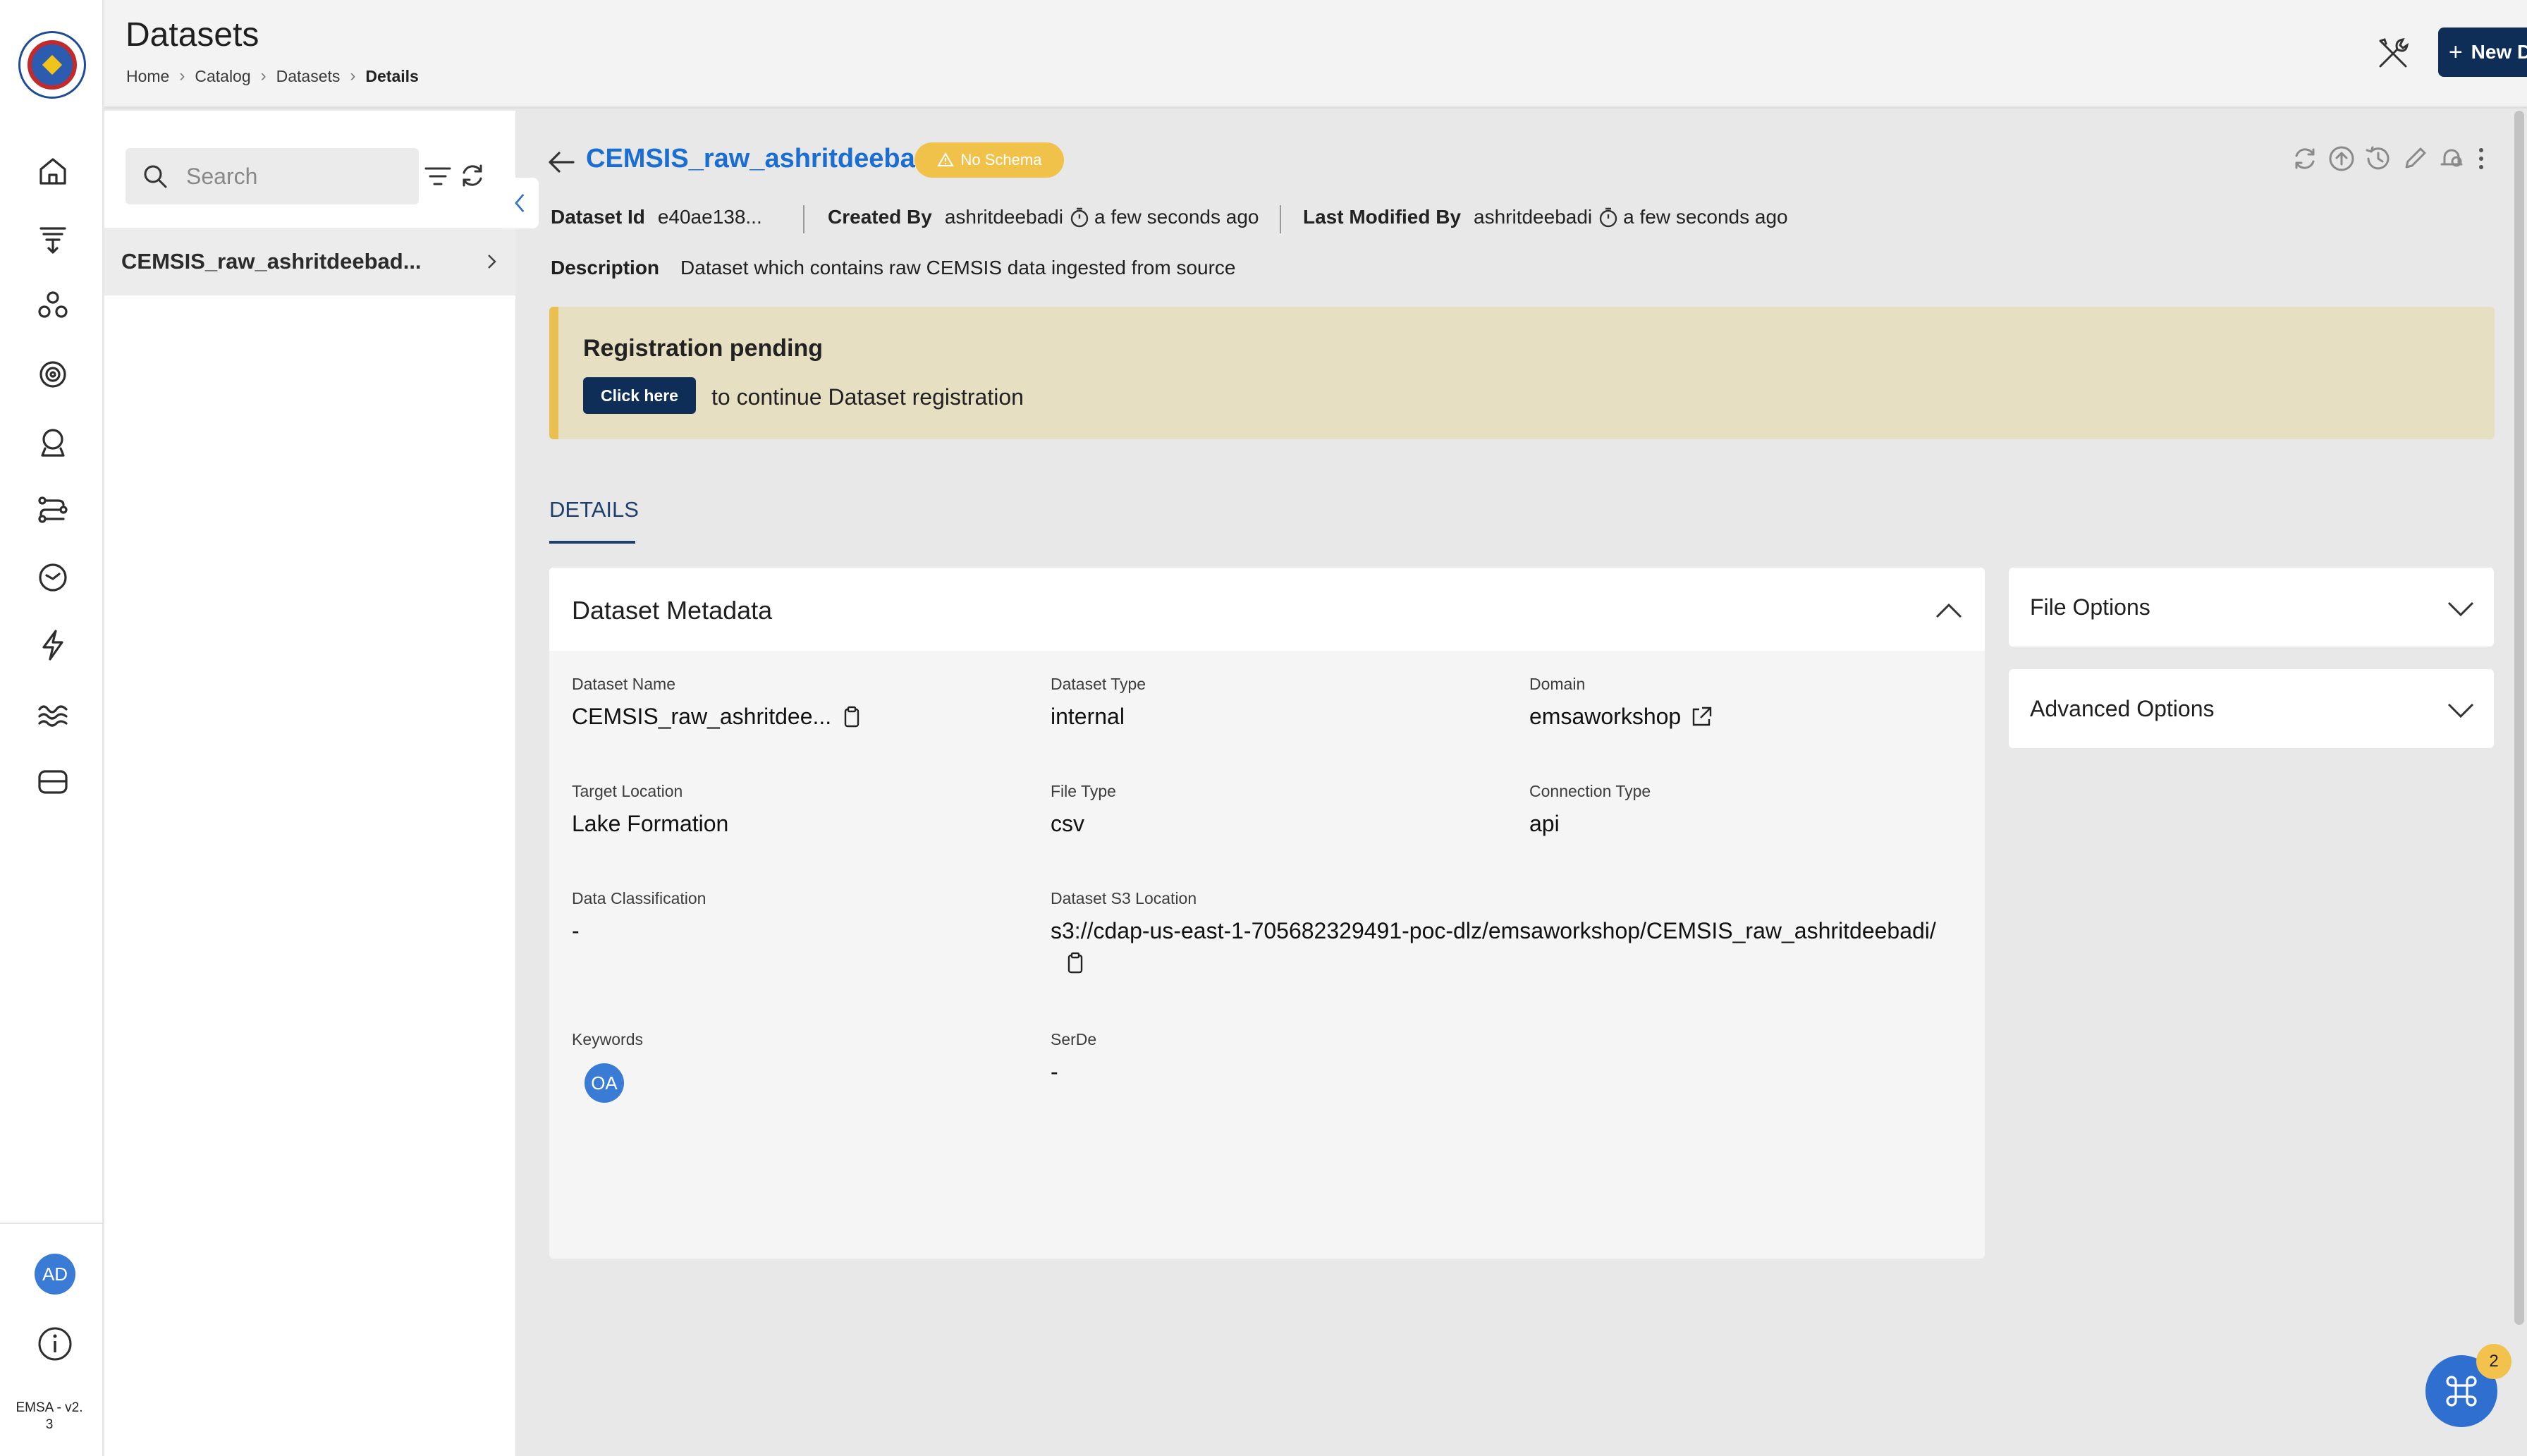 The width and height of the screenshot is (2527, 1456). What do you see at coordinates (147, 76) in the screenshot?
I see `breadcrumb-home: Home` at bounding box center [147, 76].